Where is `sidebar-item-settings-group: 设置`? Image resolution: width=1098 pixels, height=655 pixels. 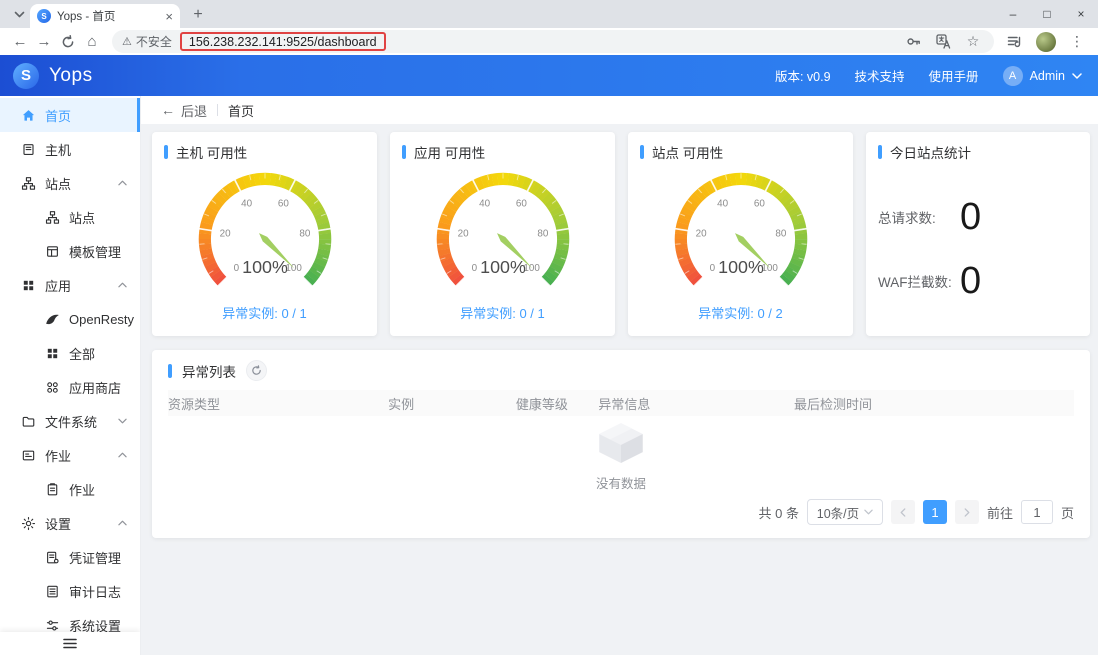
sidebar-item-settings-group: 设置 is located at coordinates (70, 523).